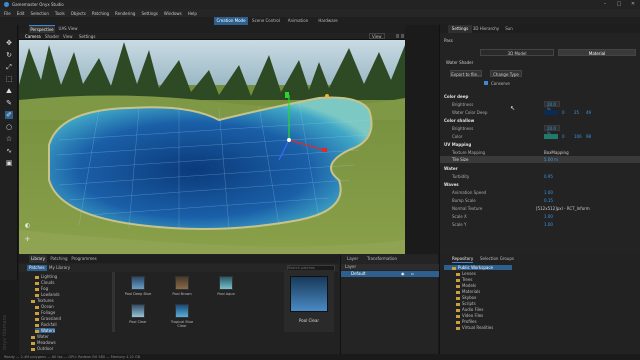  I want to click on tree-item: Fog, so click(41, 288).